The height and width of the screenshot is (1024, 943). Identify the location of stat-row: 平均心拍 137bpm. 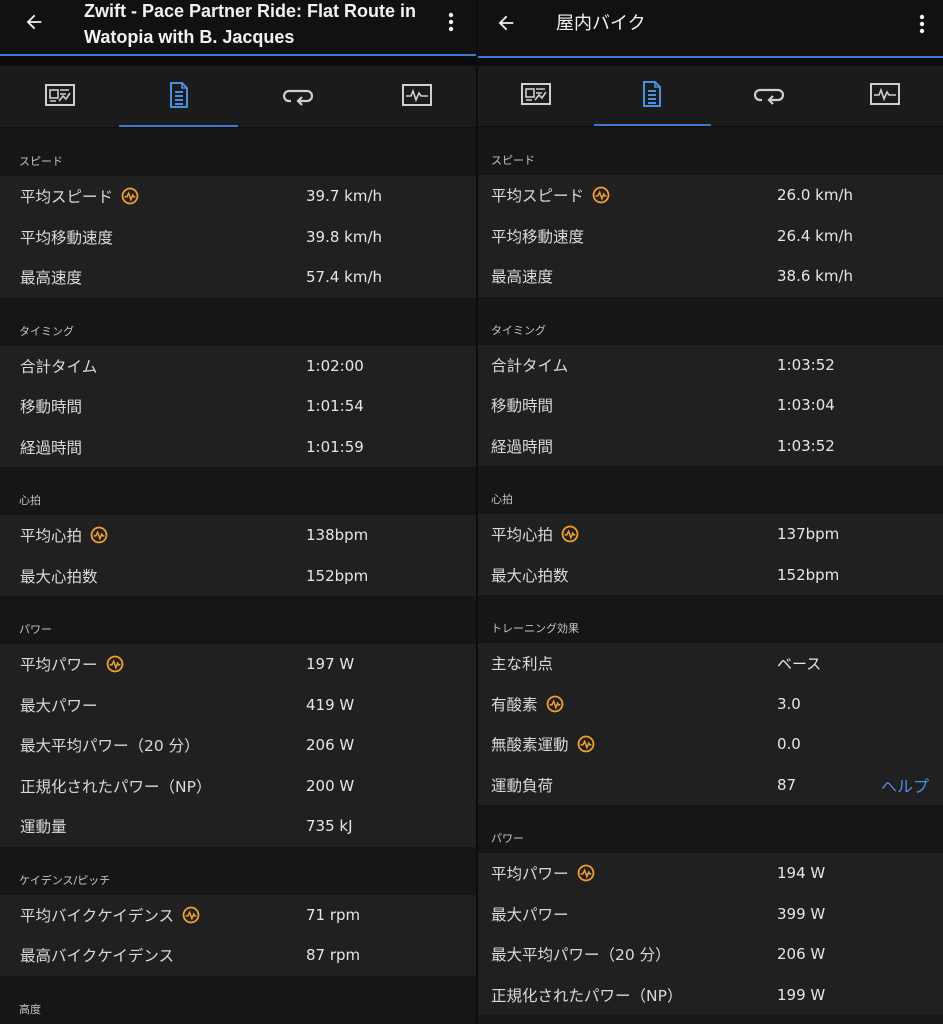
(710, 534).